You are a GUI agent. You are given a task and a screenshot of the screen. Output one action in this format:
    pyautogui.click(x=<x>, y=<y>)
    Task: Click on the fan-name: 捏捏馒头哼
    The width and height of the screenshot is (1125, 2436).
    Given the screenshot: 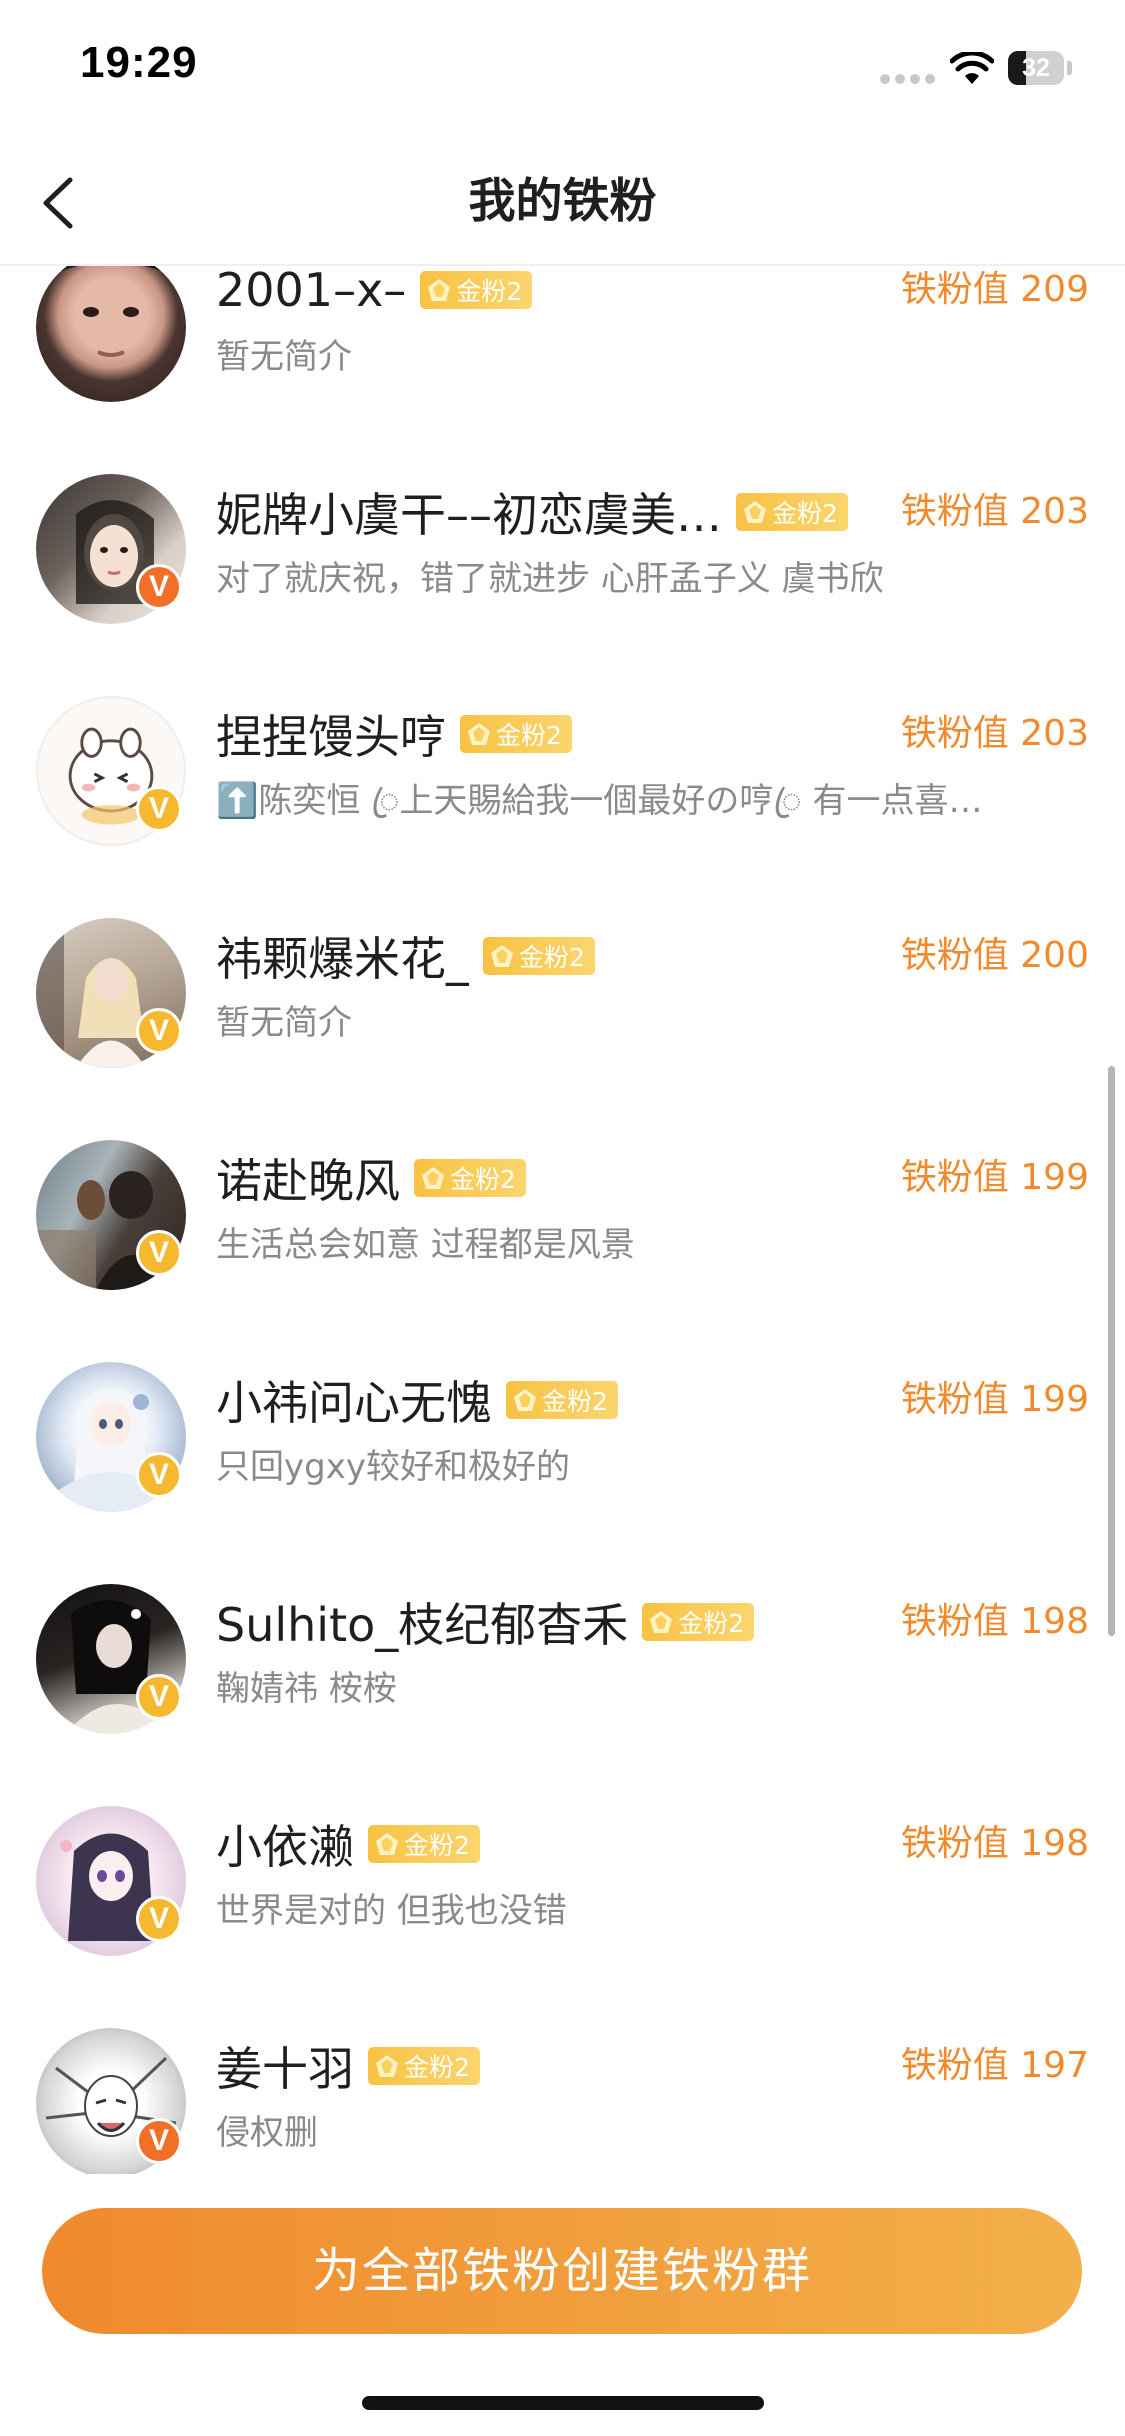 What is the action you would take?
    pyautogui.click(x=331, y=734)
    